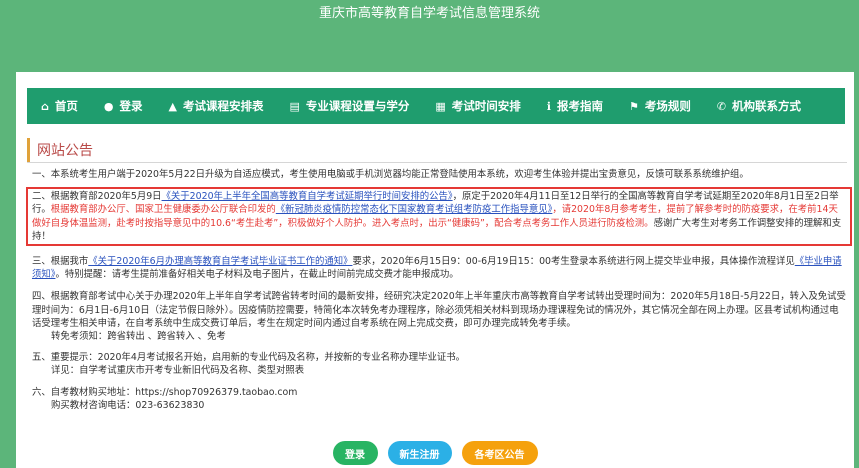 This screenshot has height=468, width=859. I want to click on notice-2-text: 二、根据教育部2020年5月9日, so click(97, 197).